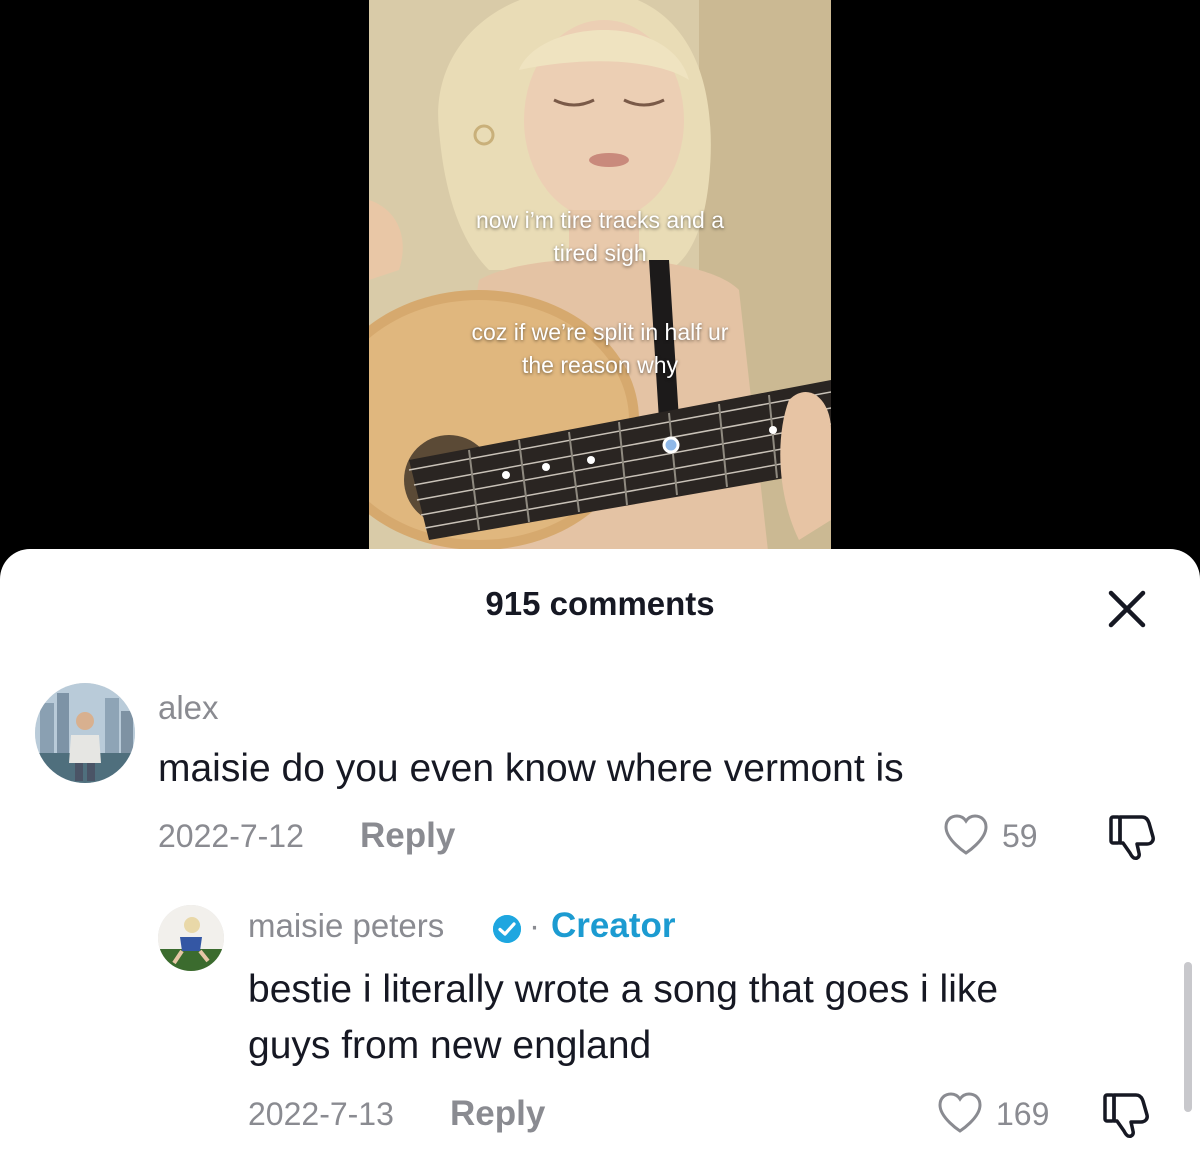 This screenshot has width=1200, height=1167. Describe the element at coordinates (613, 925) in the screenshot. I see `creator-badge: Creator` at that location.